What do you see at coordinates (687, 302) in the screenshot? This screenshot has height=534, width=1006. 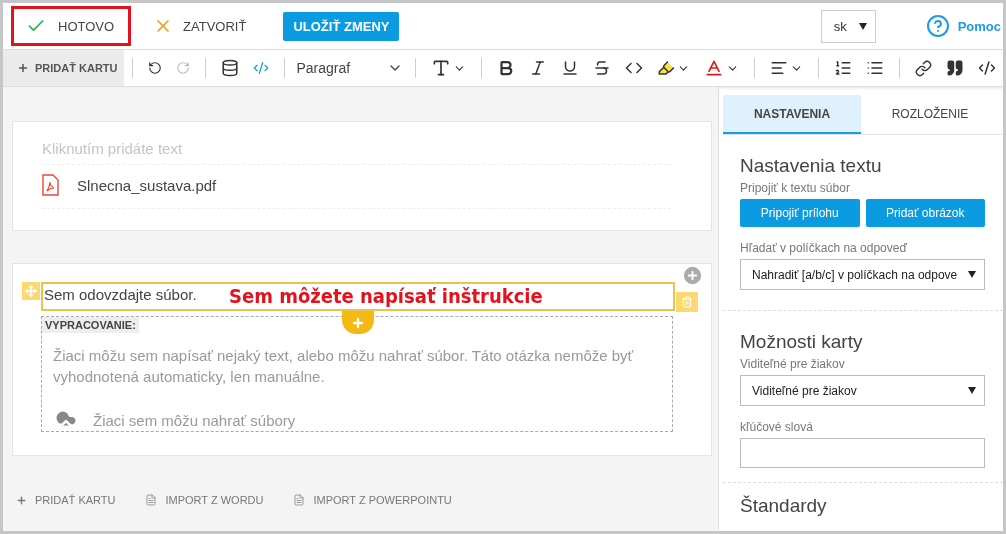 I see `trash-icon` at bounding box center [687, 302].